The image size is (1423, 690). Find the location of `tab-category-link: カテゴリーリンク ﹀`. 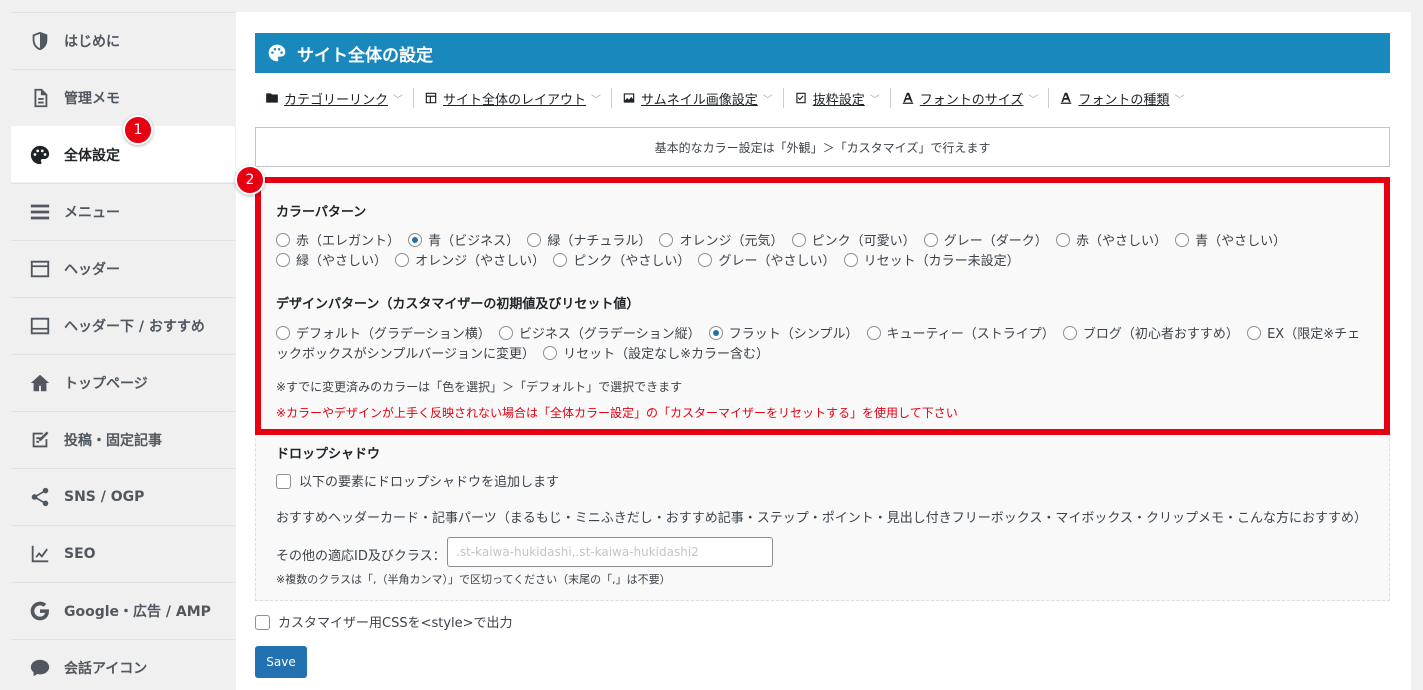

tab-category-link: カテゴリーリンク ﹀ is located at coordinates (335, 98).